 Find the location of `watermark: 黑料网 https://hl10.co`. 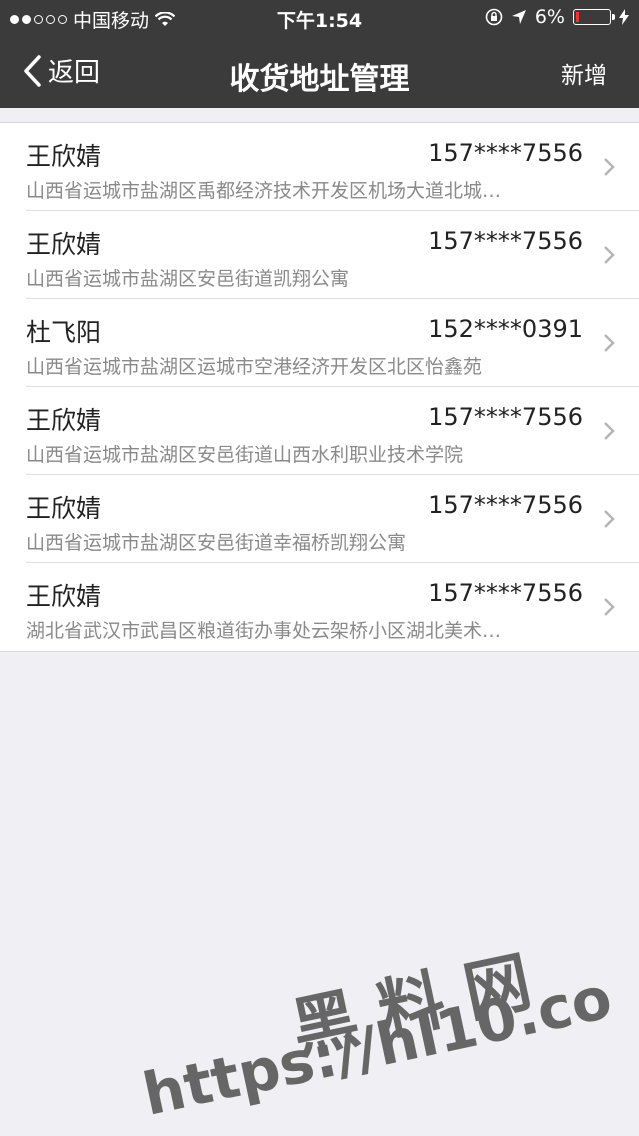

watermark: 黑料网 https://hl10.co is located at coordinates (383, 1033).